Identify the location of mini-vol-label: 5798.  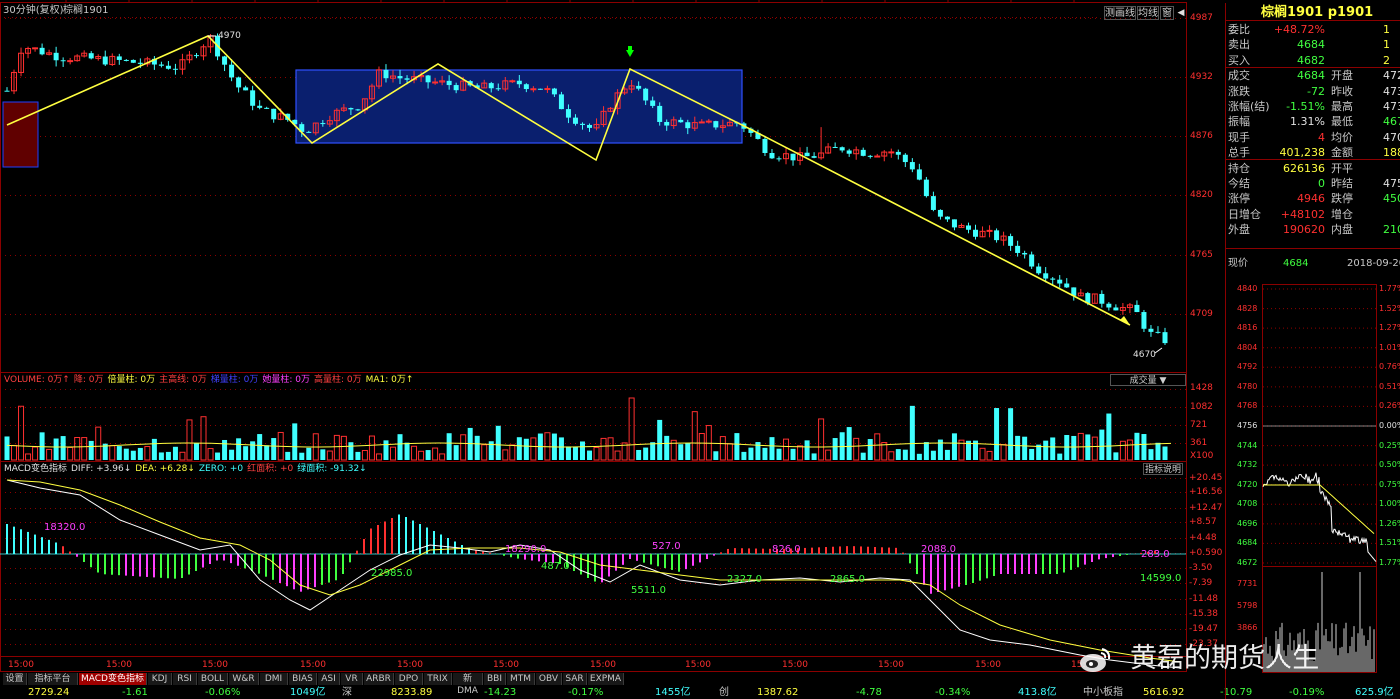
(1247, 605).